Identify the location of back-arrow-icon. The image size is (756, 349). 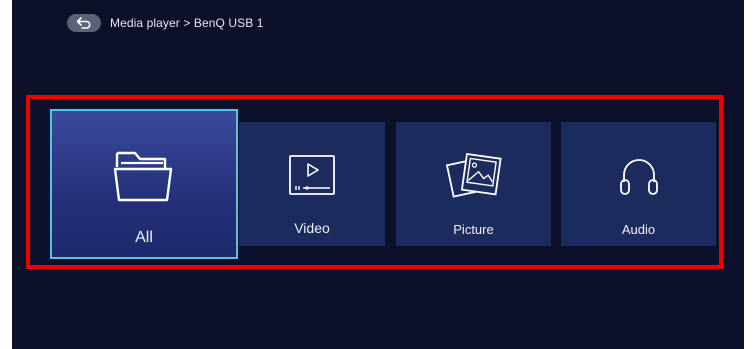
(83, 23).